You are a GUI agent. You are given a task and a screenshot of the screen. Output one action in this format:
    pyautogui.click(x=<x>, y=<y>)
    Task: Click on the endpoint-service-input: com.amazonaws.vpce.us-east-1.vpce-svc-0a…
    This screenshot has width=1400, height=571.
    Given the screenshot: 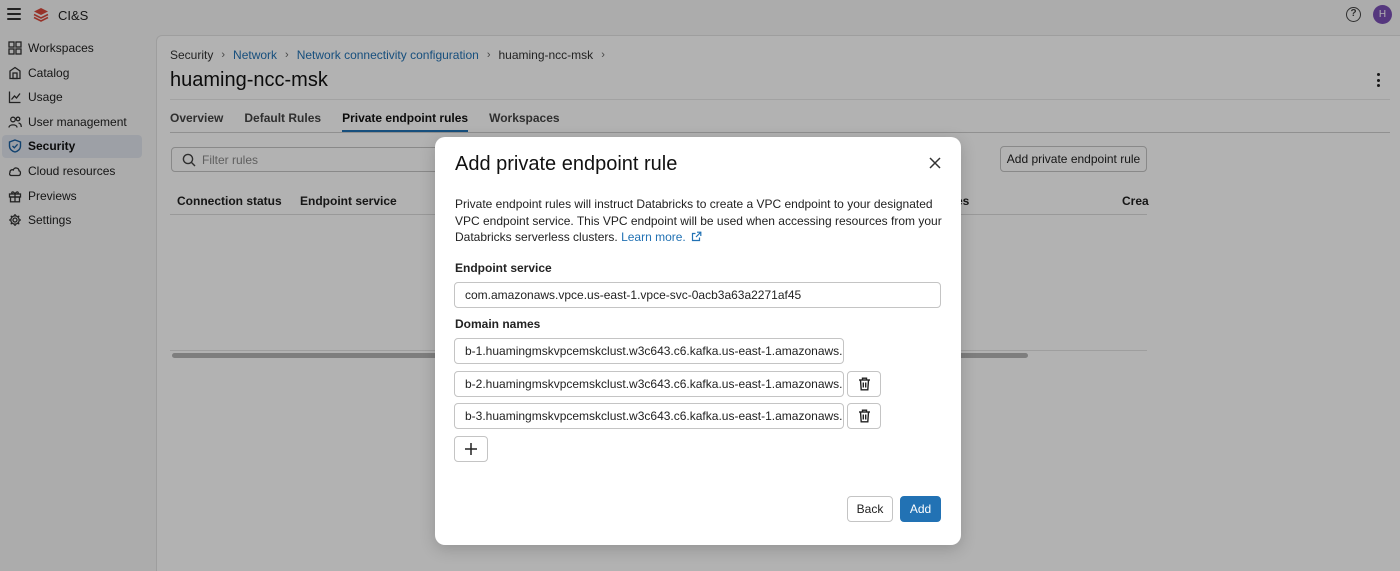 What is the action you would take?
    pyautogui.click(x=697, y=295)
    